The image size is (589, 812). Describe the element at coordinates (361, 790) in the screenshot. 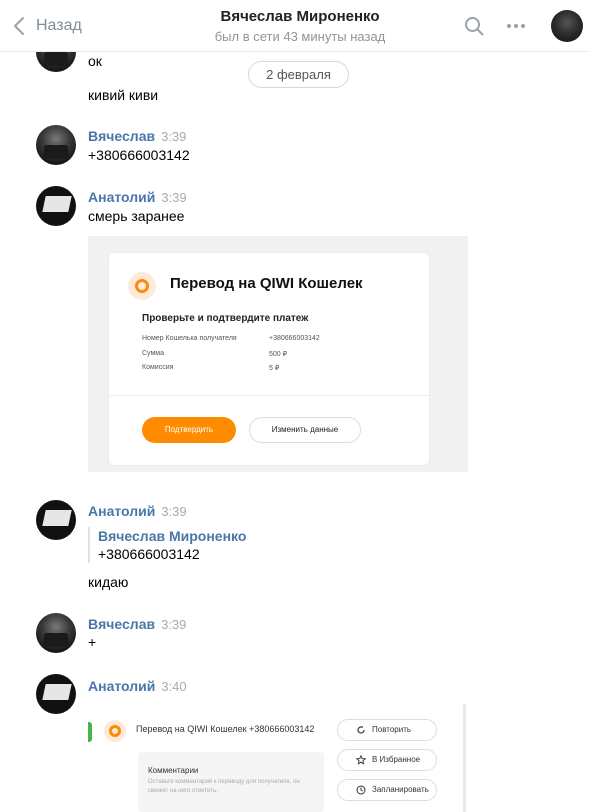

I see `clock-icon` at that location.